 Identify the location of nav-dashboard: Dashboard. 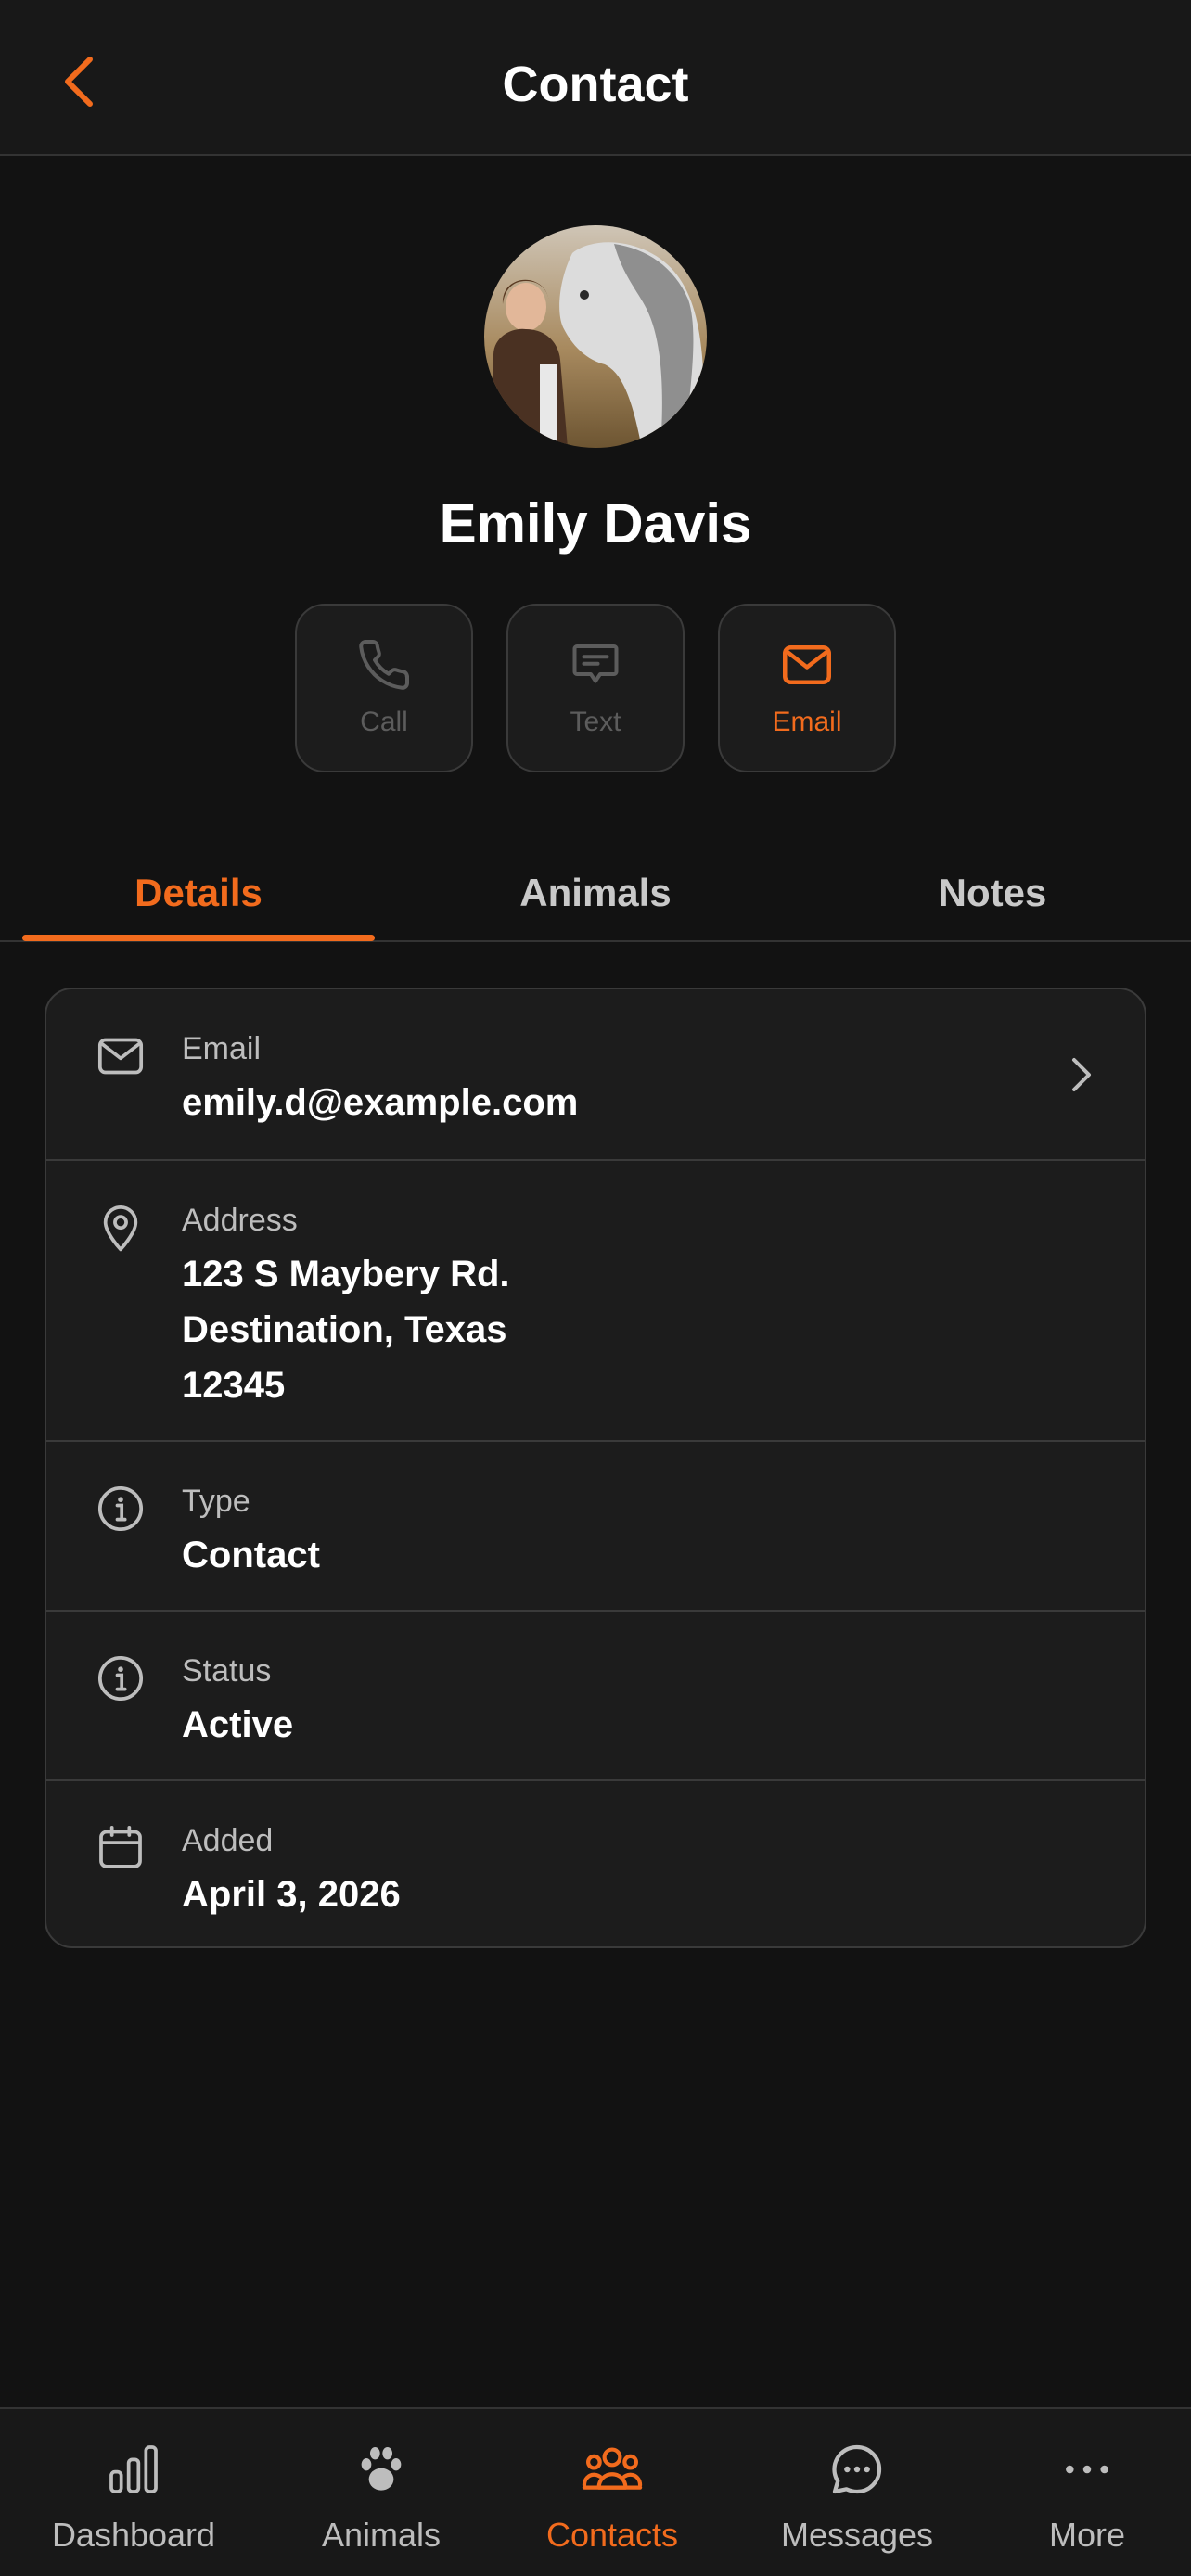
(133, 2492).